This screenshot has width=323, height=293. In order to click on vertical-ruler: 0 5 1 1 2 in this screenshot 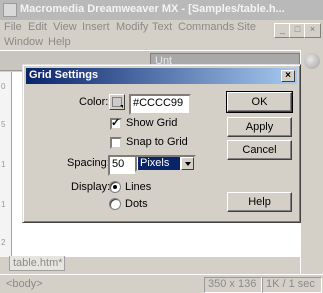, I will do `click(6, 164)`.